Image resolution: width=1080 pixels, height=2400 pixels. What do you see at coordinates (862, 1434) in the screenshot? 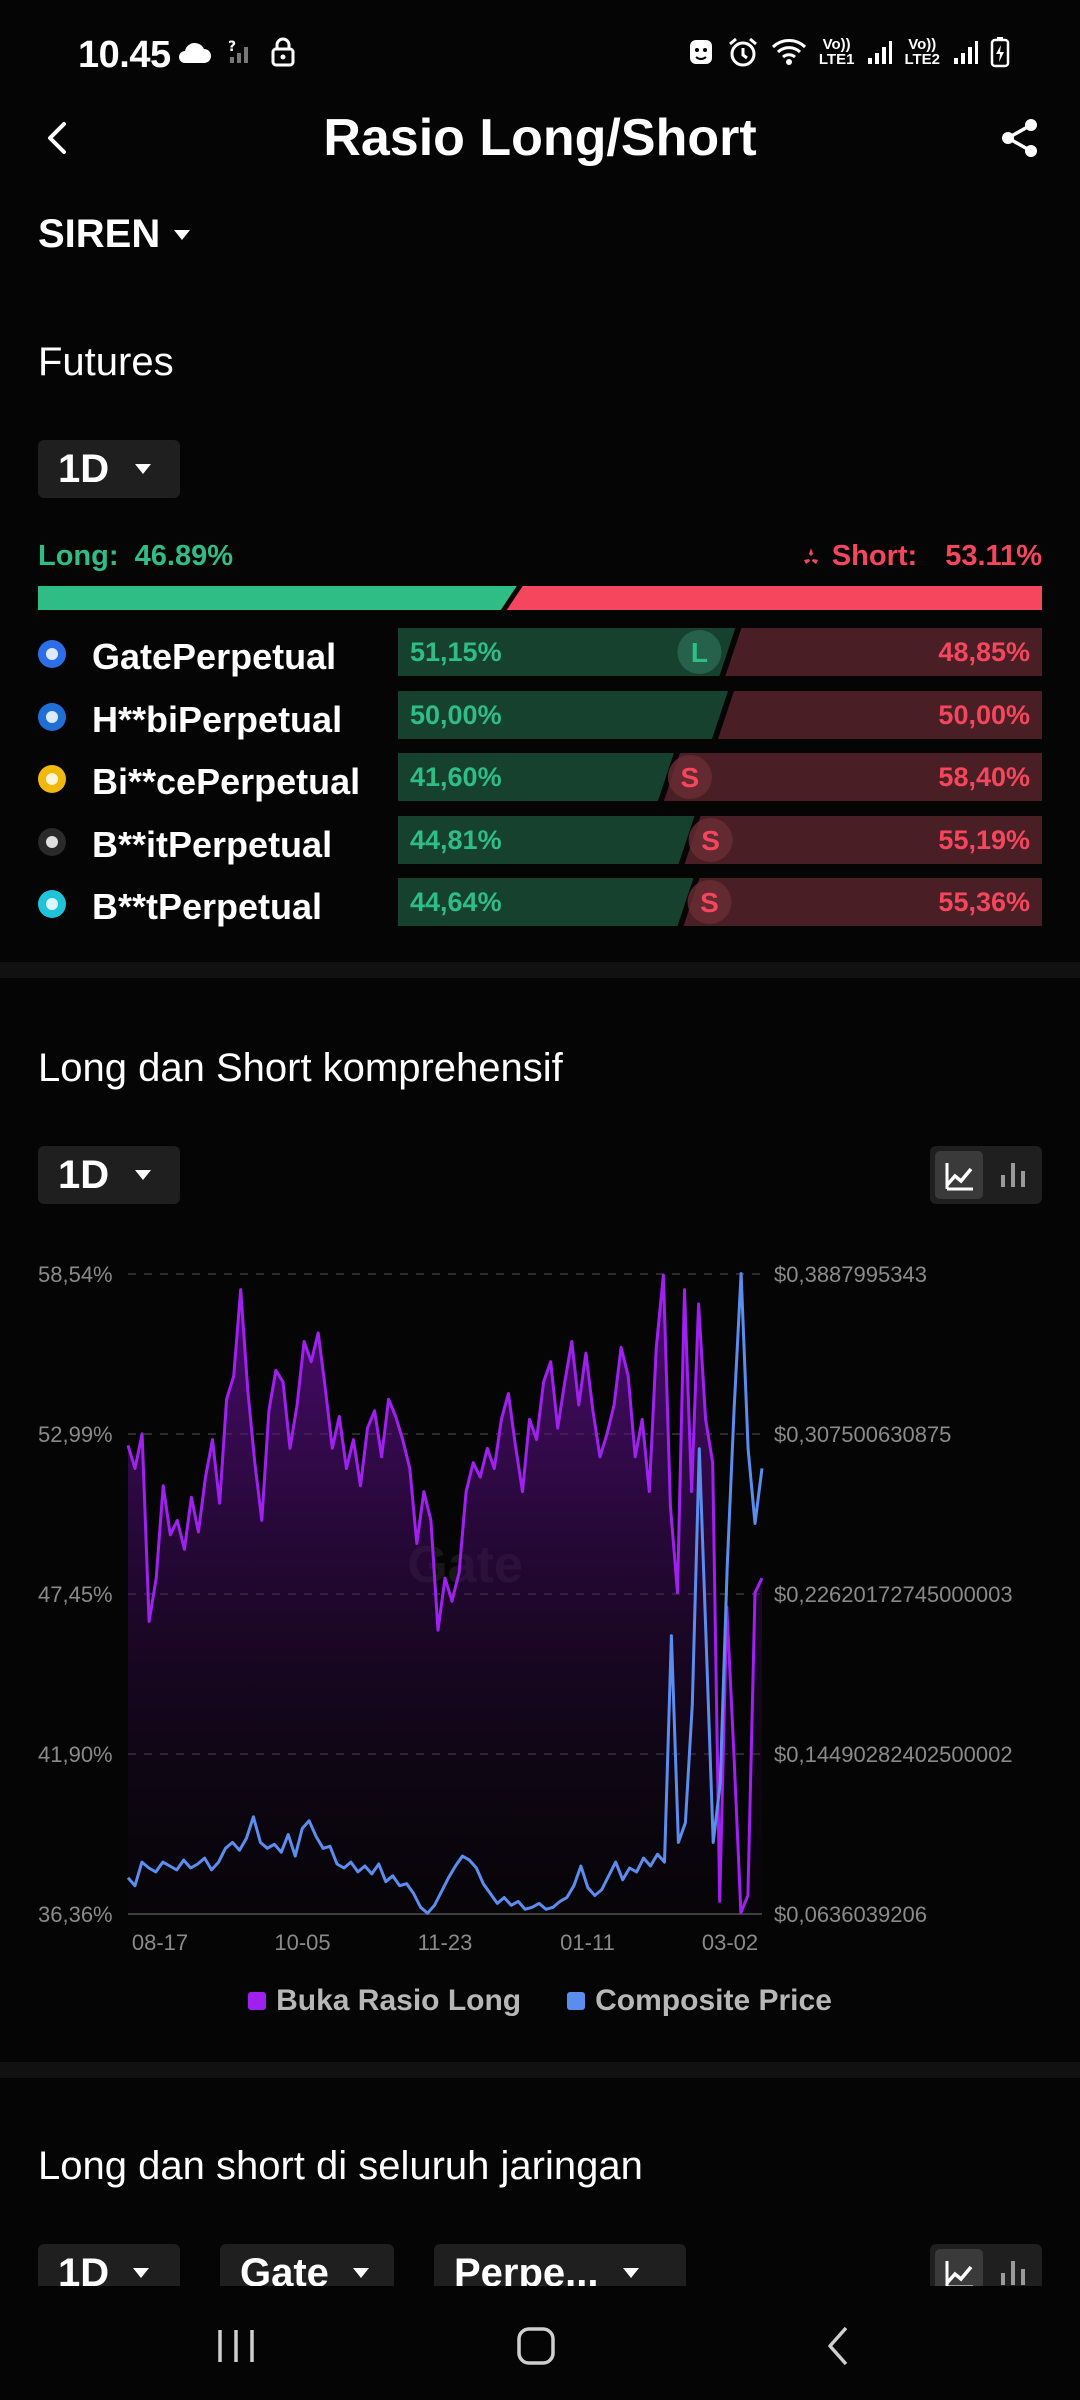
I see `y-right-tick-label: $0,307500630875` at bounding box center [862, 1434].